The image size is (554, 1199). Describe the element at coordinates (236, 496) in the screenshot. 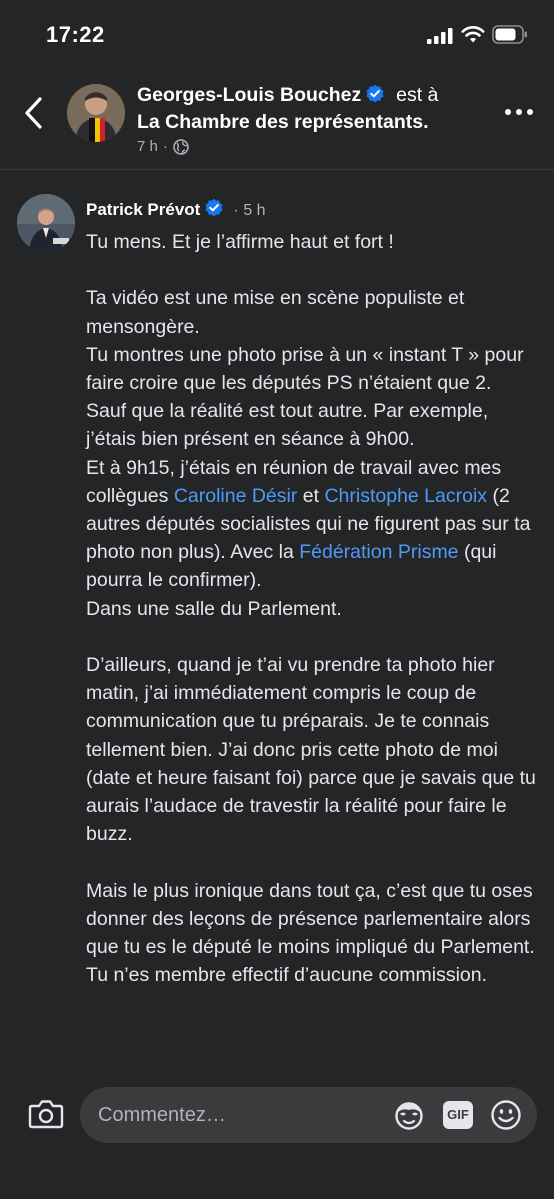

I see `mention-link: Caroline Désir` at that location.